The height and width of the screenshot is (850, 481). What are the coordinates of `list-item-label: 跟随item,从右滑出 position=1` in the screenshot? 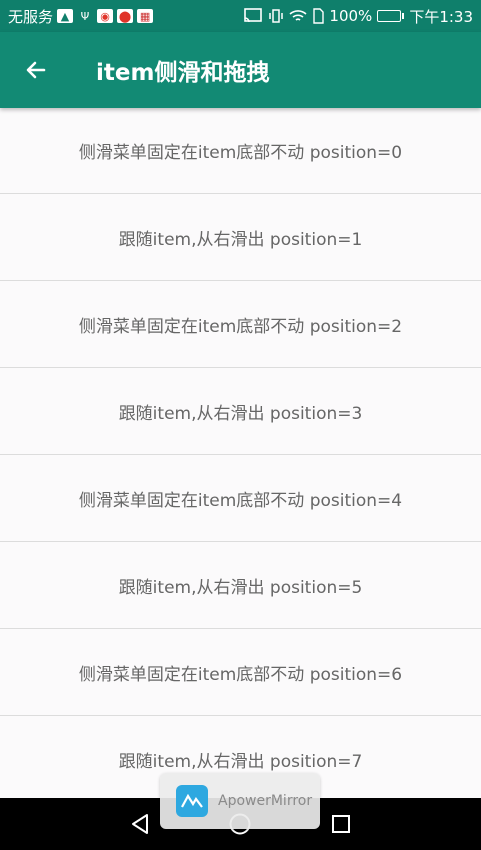 It's located at (240, 239).